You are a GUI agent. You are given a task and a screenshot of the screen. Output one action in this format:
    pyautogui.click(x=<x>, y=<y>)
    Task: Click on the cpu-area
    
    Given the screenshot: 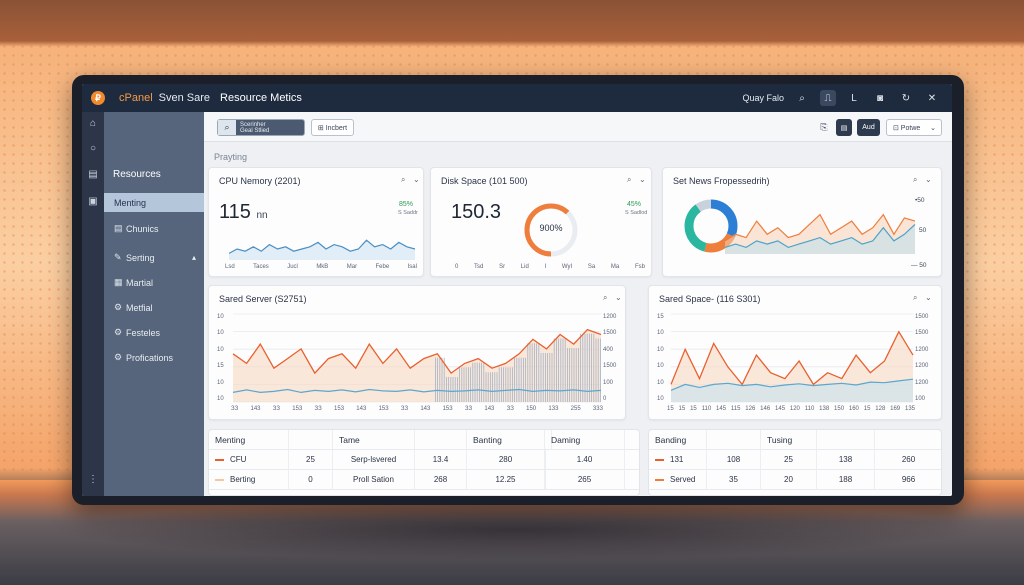 What is the action you would take?
    pyautogui.click(x=322, y=250)
    